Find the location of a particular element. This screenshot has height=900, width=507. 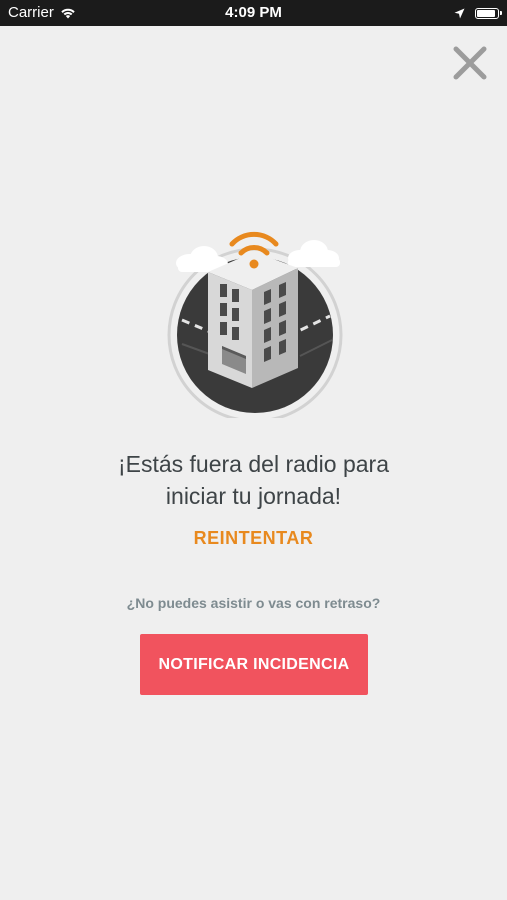

headline-line-2: iniciar tu jornada! is located at coordinates (253, 496).